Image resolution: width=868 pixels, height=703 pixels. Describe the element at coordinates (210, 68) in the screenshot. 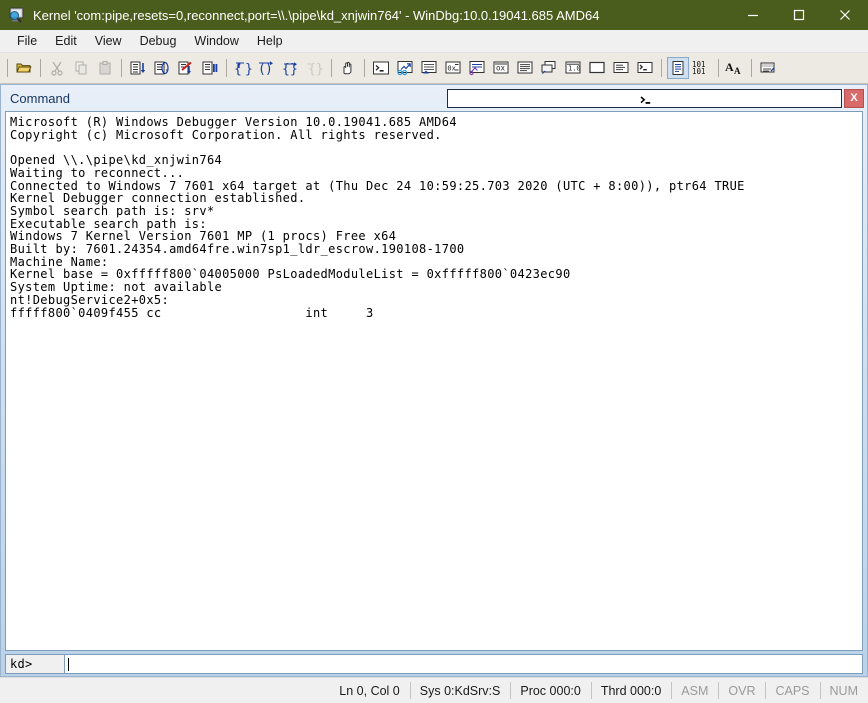

I see `break-icon` at that location.